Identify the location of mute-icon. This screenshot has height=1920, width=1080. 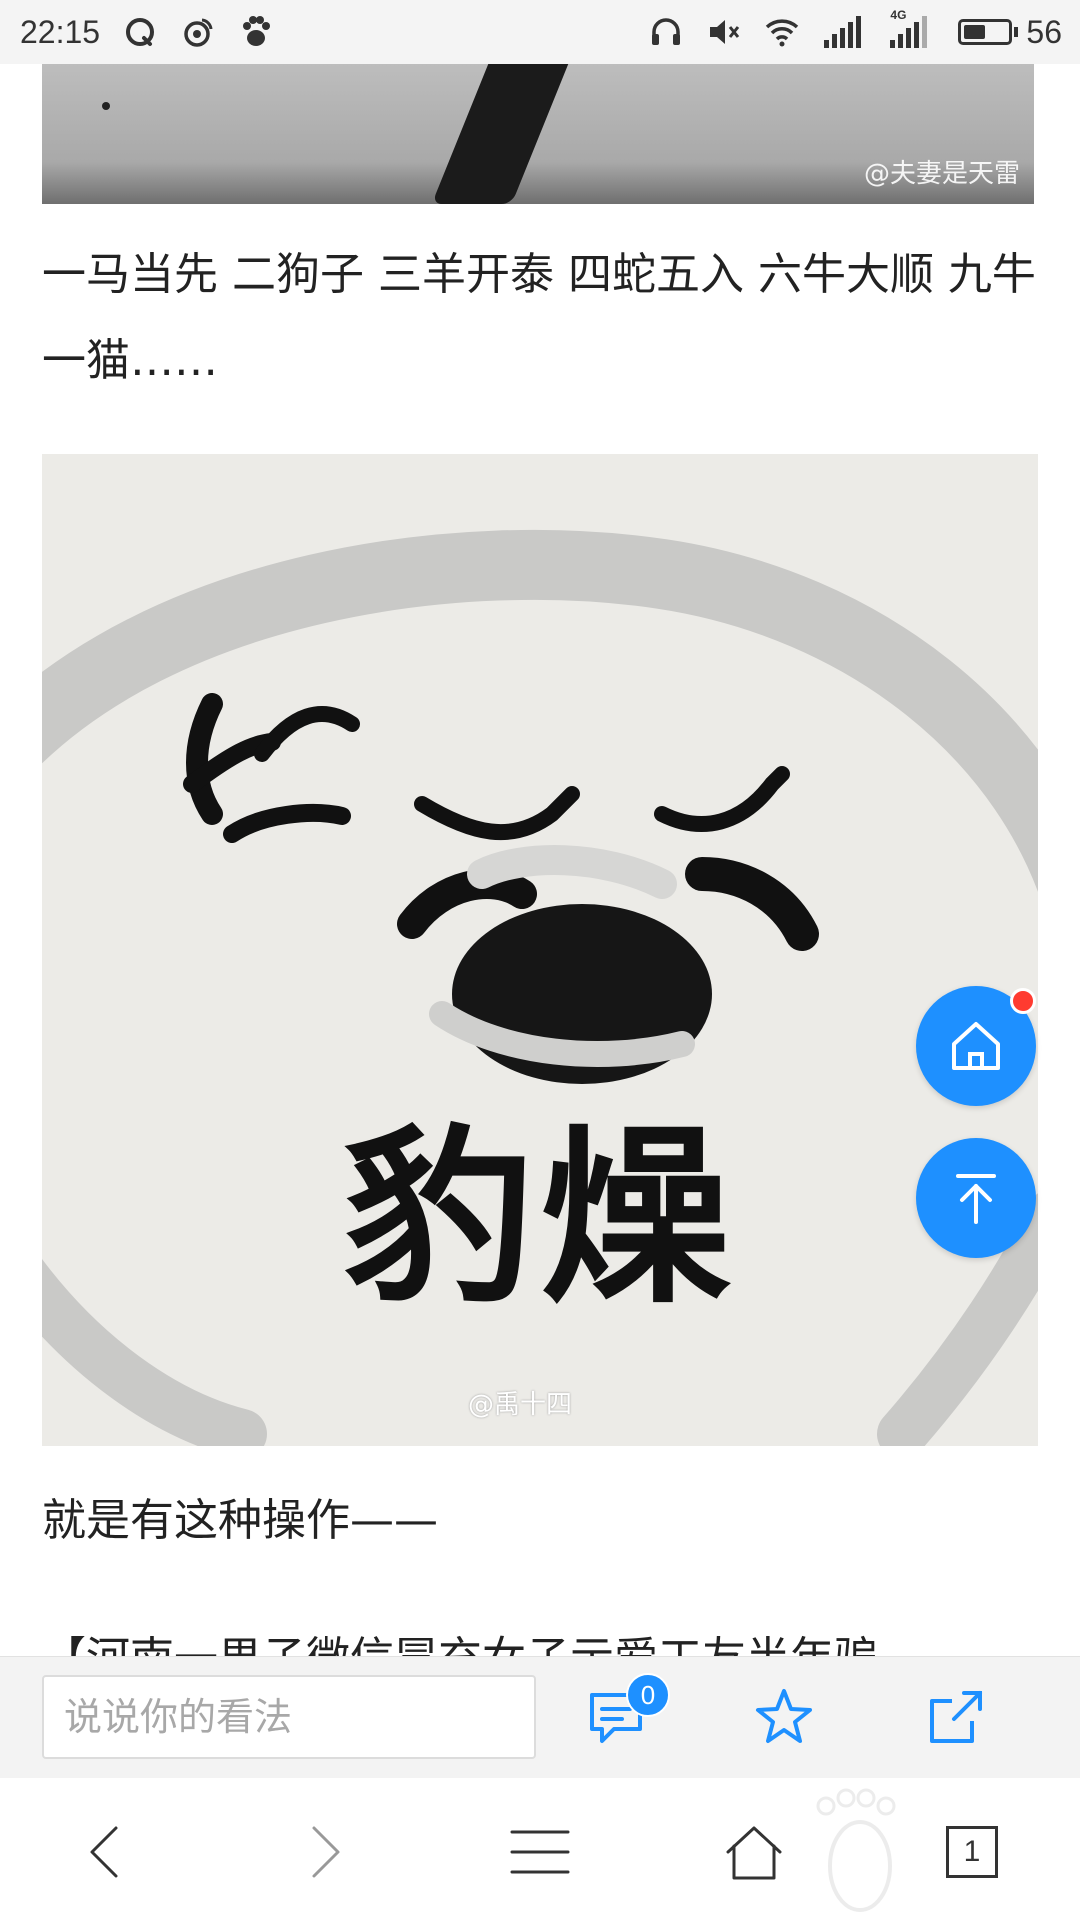
(725, 32).